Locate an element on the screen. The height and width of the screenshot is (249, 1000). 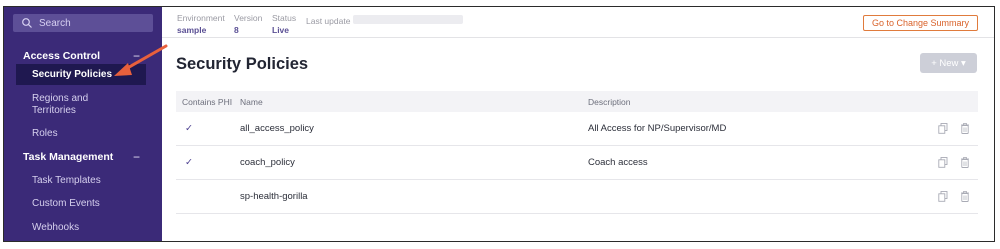
last-update-info: Last update is located at coordinates (384, 19).